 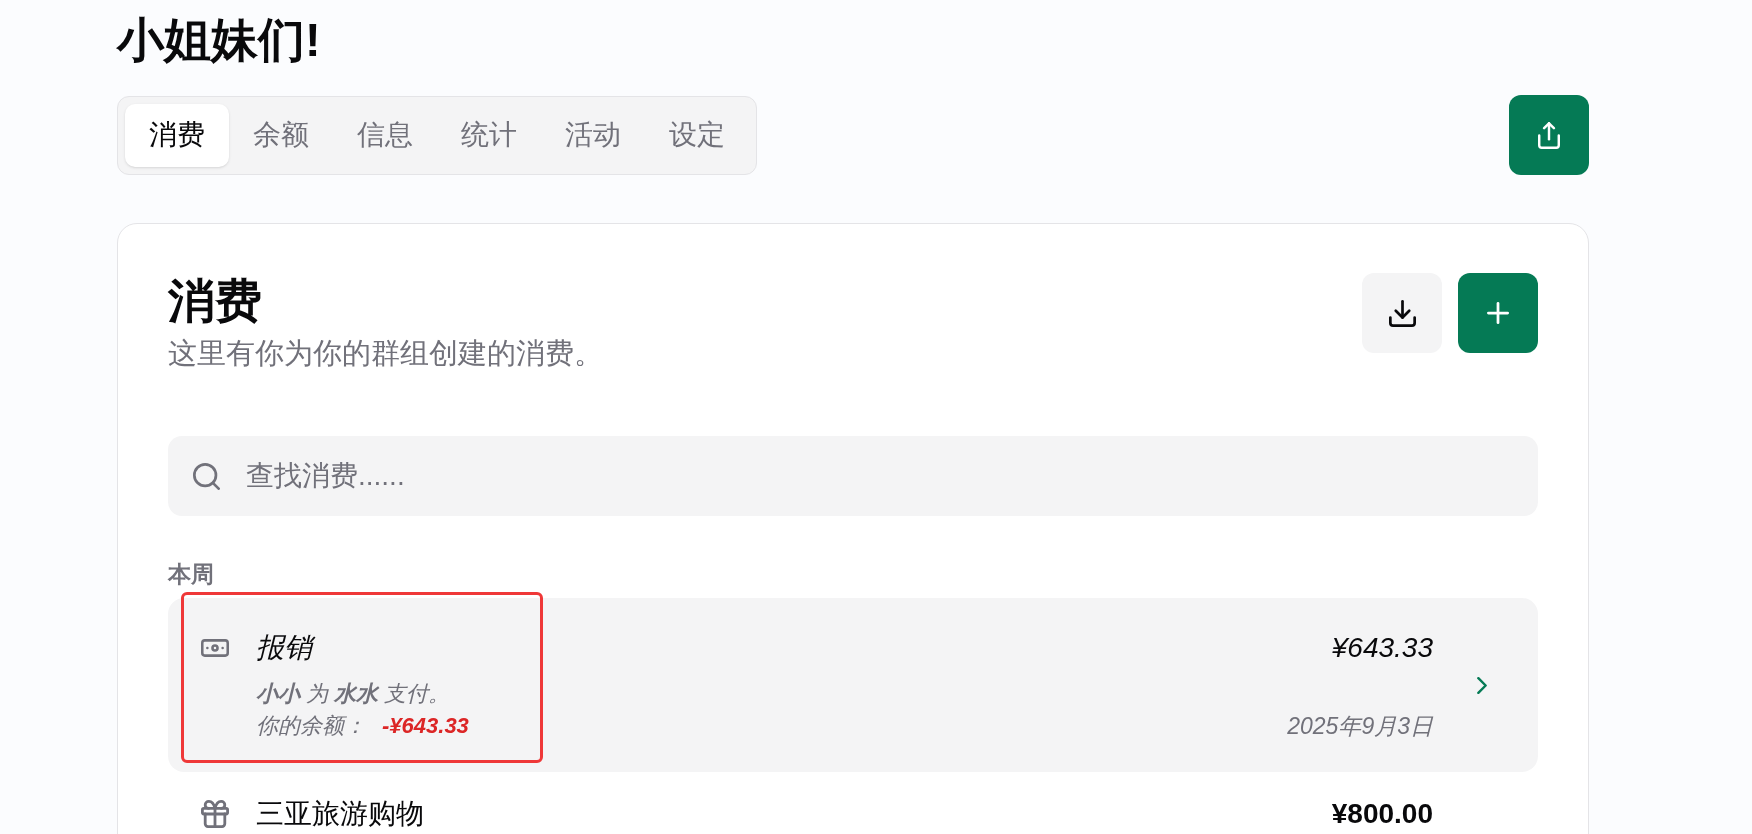 I want to click on add-button, so click(x=1498, y=313).